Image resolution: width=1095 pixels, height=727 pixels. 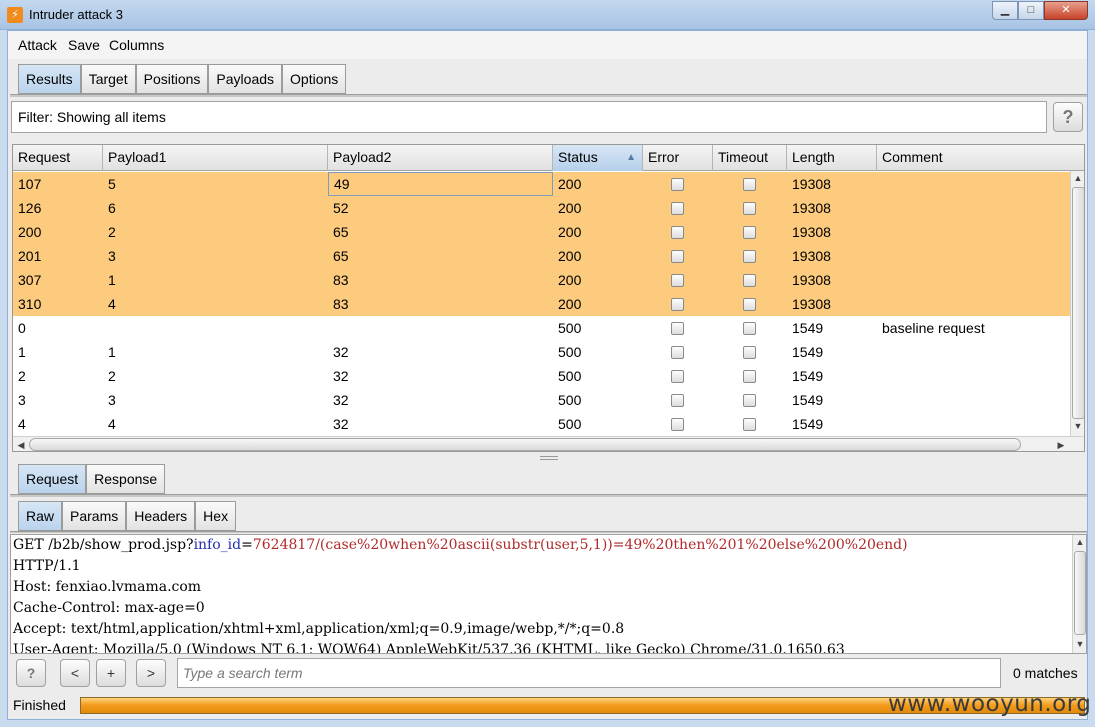 I want to click on col-error: Error, so click(x=678, y=158).